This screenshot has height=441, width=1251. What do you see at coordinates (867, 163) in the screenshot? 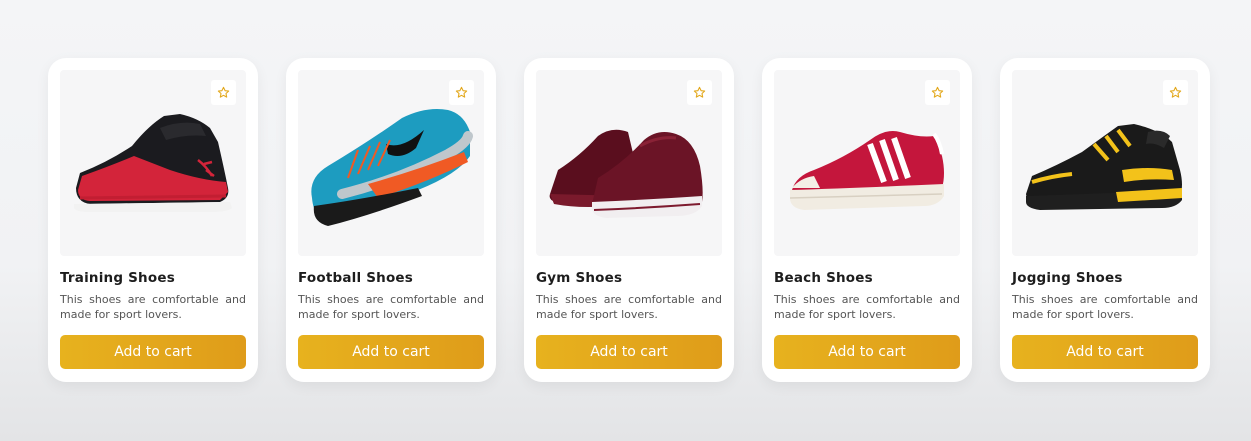
I see `product-image-beach` at bounding box center [867, 163].